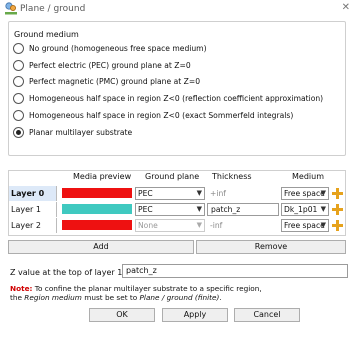  Describe the element at coordinates (53, 297) in the screenshot. I see `note-region-term: Region medium` at that location.